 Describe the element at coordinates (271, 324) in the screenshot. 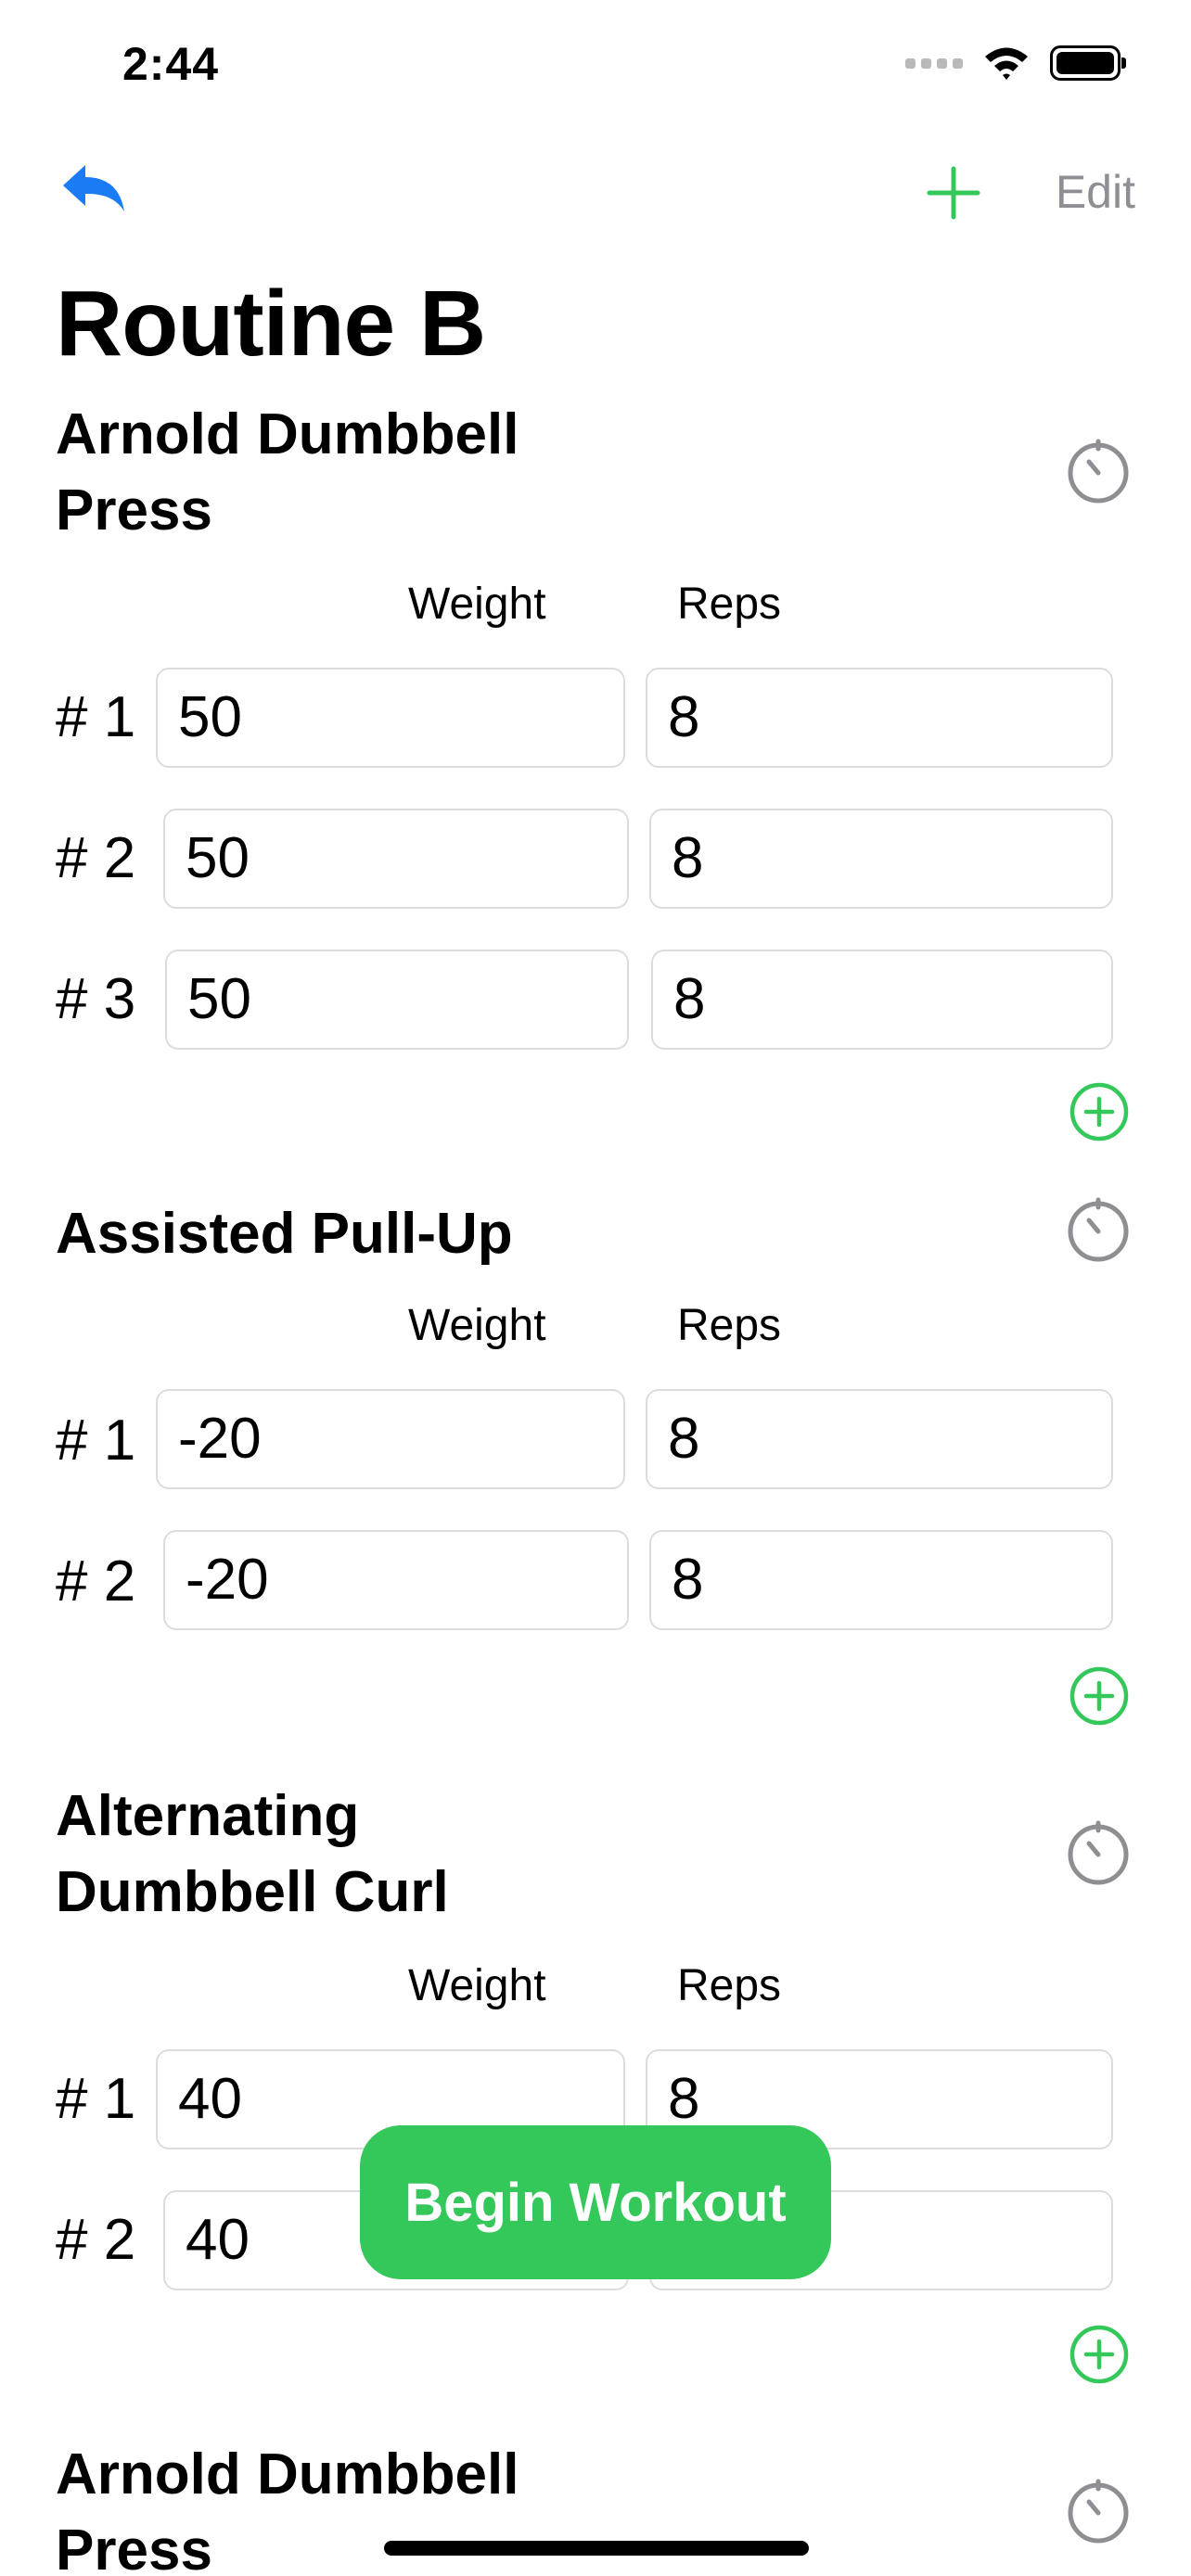

I see `page-title: Routine B` at that location.